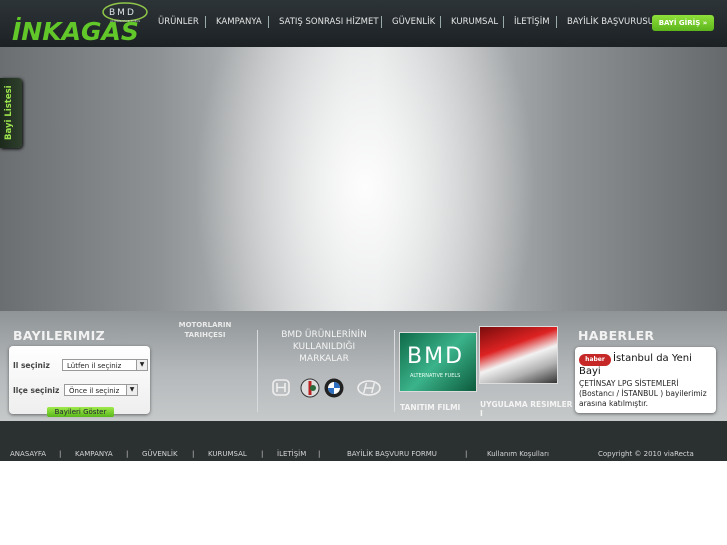  I want to click on news-badge: haber, so click(595, 360).